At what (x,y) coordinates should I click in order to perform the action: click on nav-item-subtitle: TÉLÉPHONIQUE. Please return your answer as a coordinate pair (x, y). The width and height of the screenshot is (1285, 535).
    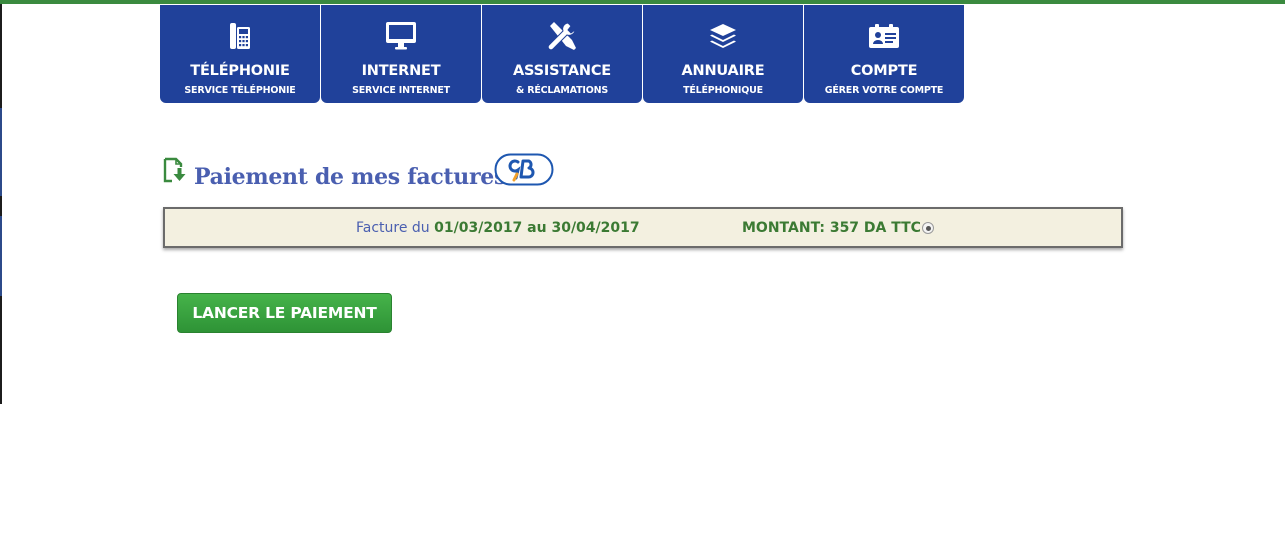
    Looking at the image, I should click on (723, 90).